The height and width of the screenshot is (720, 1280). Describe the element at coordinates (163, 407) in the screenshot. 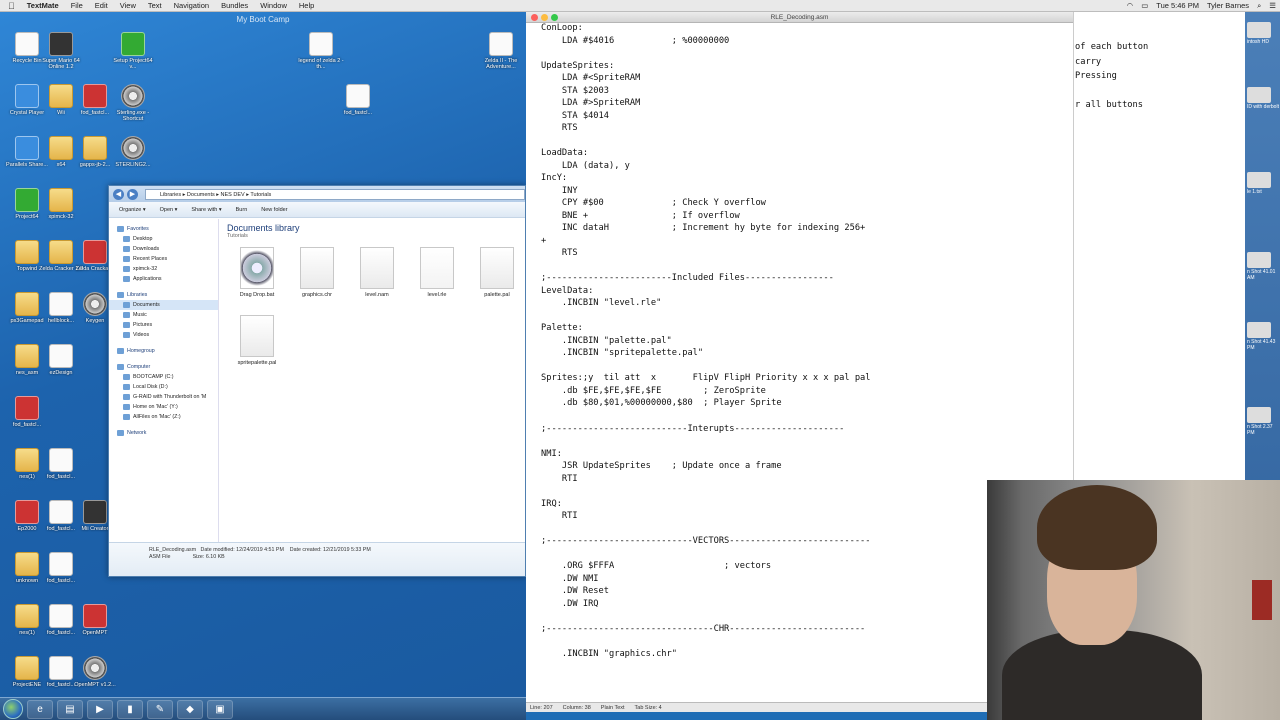

I see `nav-item: Home on 'Mac' (Y:)` at that location.